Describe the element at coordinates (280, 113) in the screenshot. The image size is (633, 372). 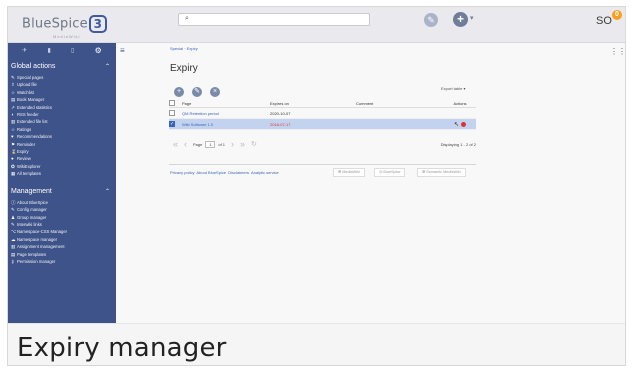
I see `expiry-date: 2020-10-07` at that location.